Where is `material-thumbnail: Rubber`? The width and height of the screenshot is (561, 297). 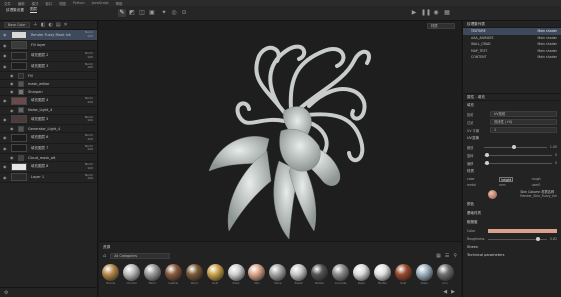
material-thumbnail: Rubber is located at coordinates (320, 274).